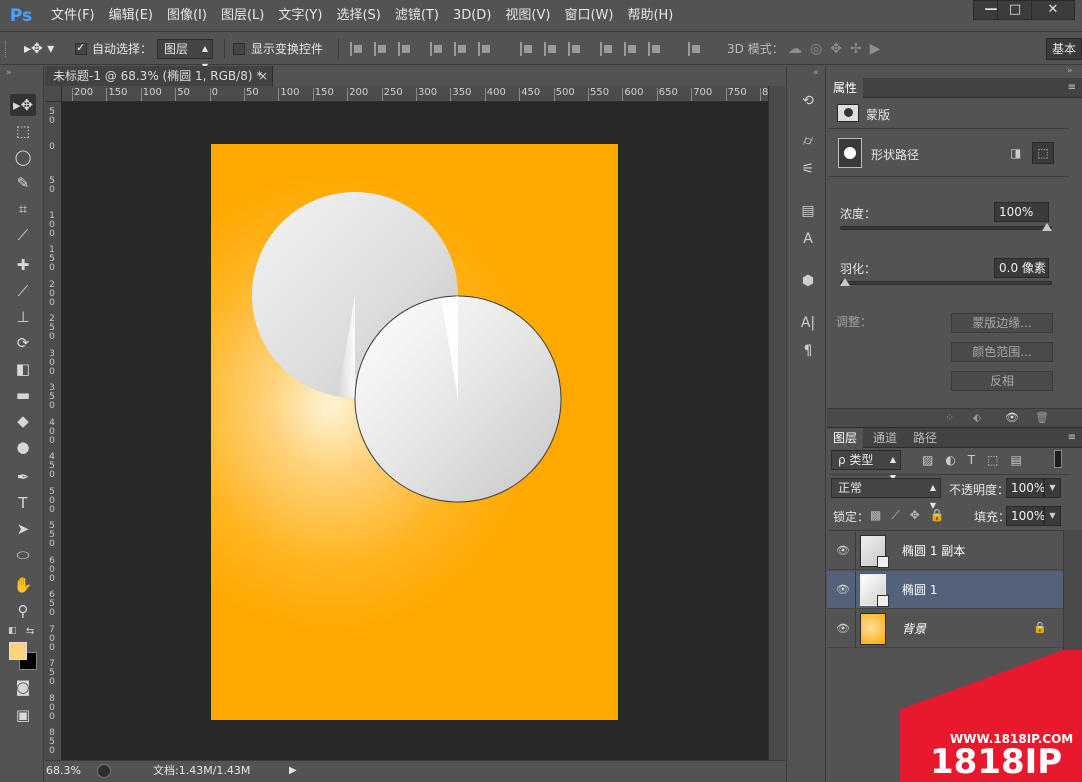 The width and height of the screenshot is (1082, 782). I want to click on close-tab-icon: ×, so click(264, 76).